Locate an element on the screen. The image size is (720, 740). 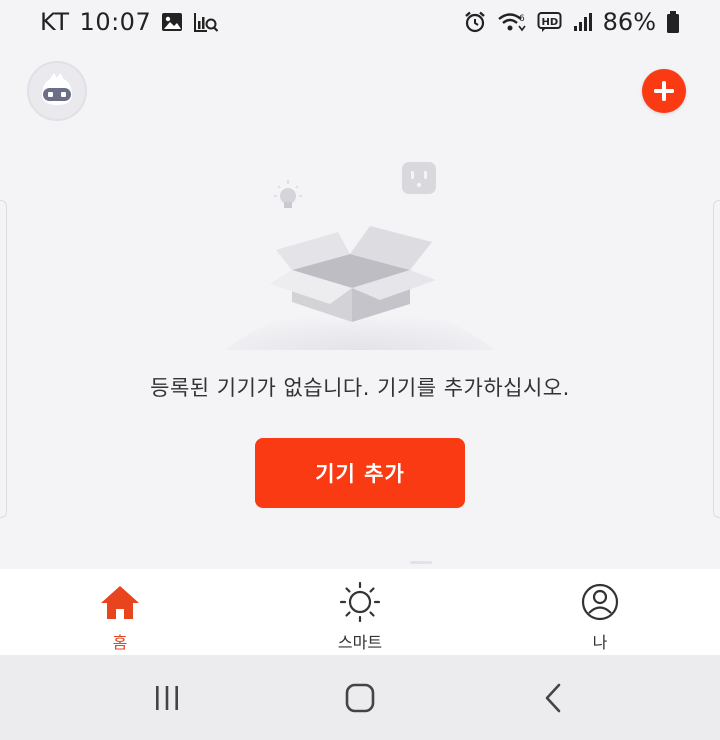
system-nav-bar is located at coordinates (360, 697).